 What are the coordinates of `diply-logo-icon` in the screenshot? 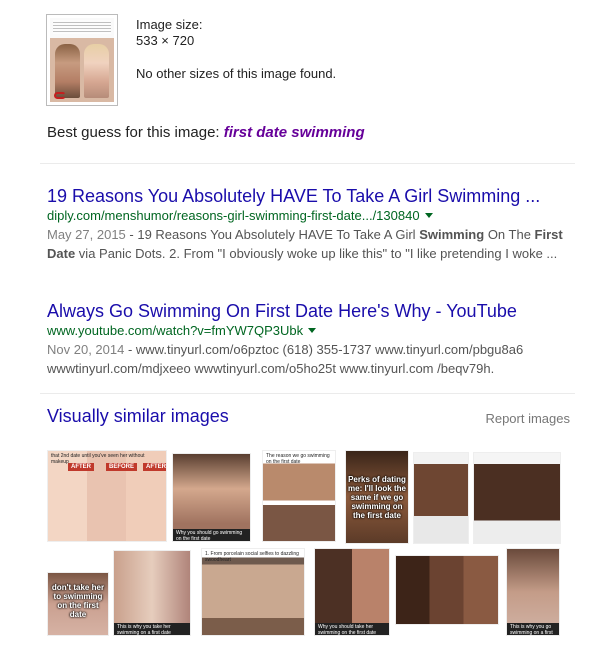 It's located at (60, 95).